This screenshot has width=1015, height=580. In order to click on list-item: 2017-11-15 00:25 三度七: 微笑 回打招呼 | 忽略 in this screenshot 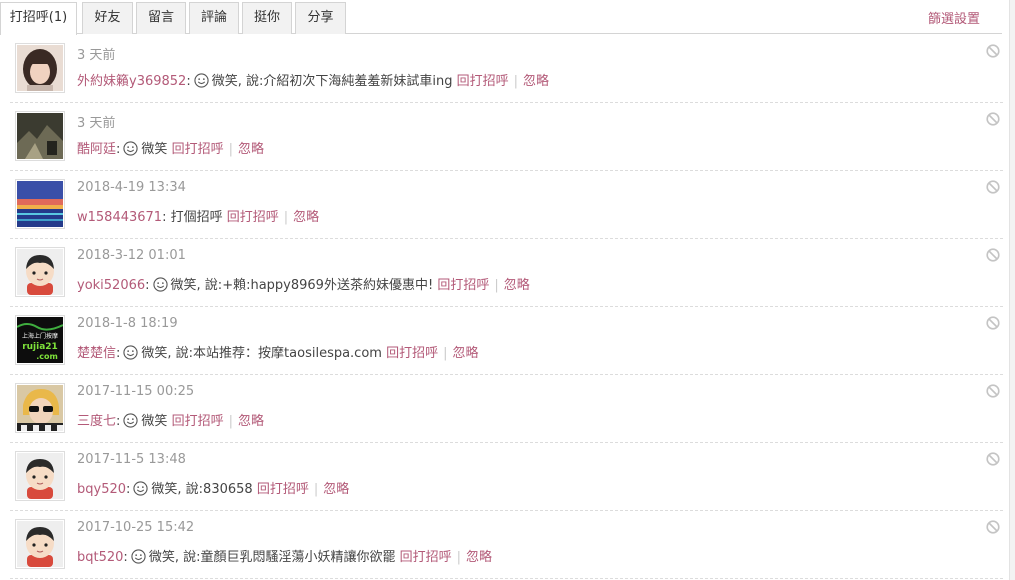, I will do `click(506, 409)`.